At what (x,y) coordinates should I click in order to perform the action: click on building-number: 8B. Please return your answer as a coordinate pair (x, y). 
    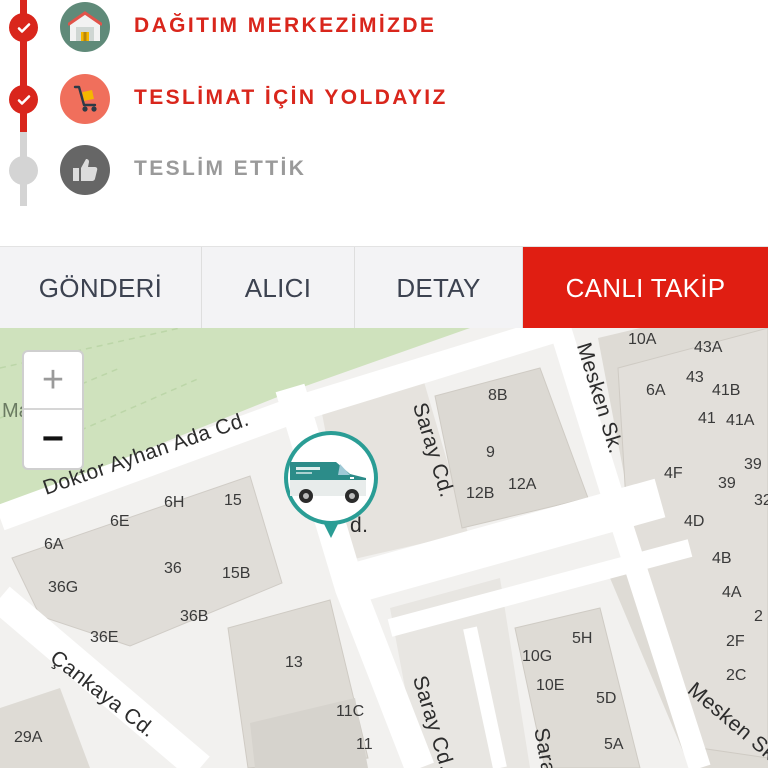
    Looking at the image, I should click on (498, 395).